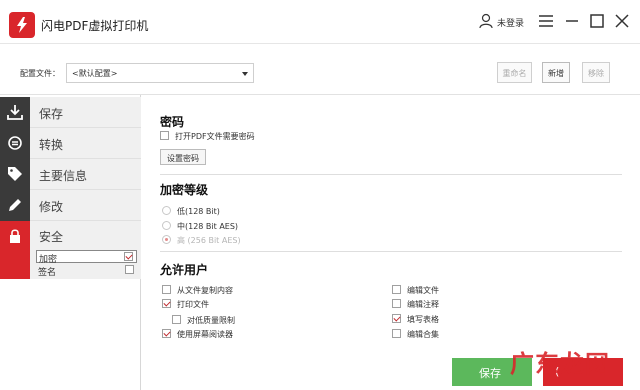 The width and height of the screenshot is (640, 390). I want to click on perm-copy-checkbox, so click(166, 289).